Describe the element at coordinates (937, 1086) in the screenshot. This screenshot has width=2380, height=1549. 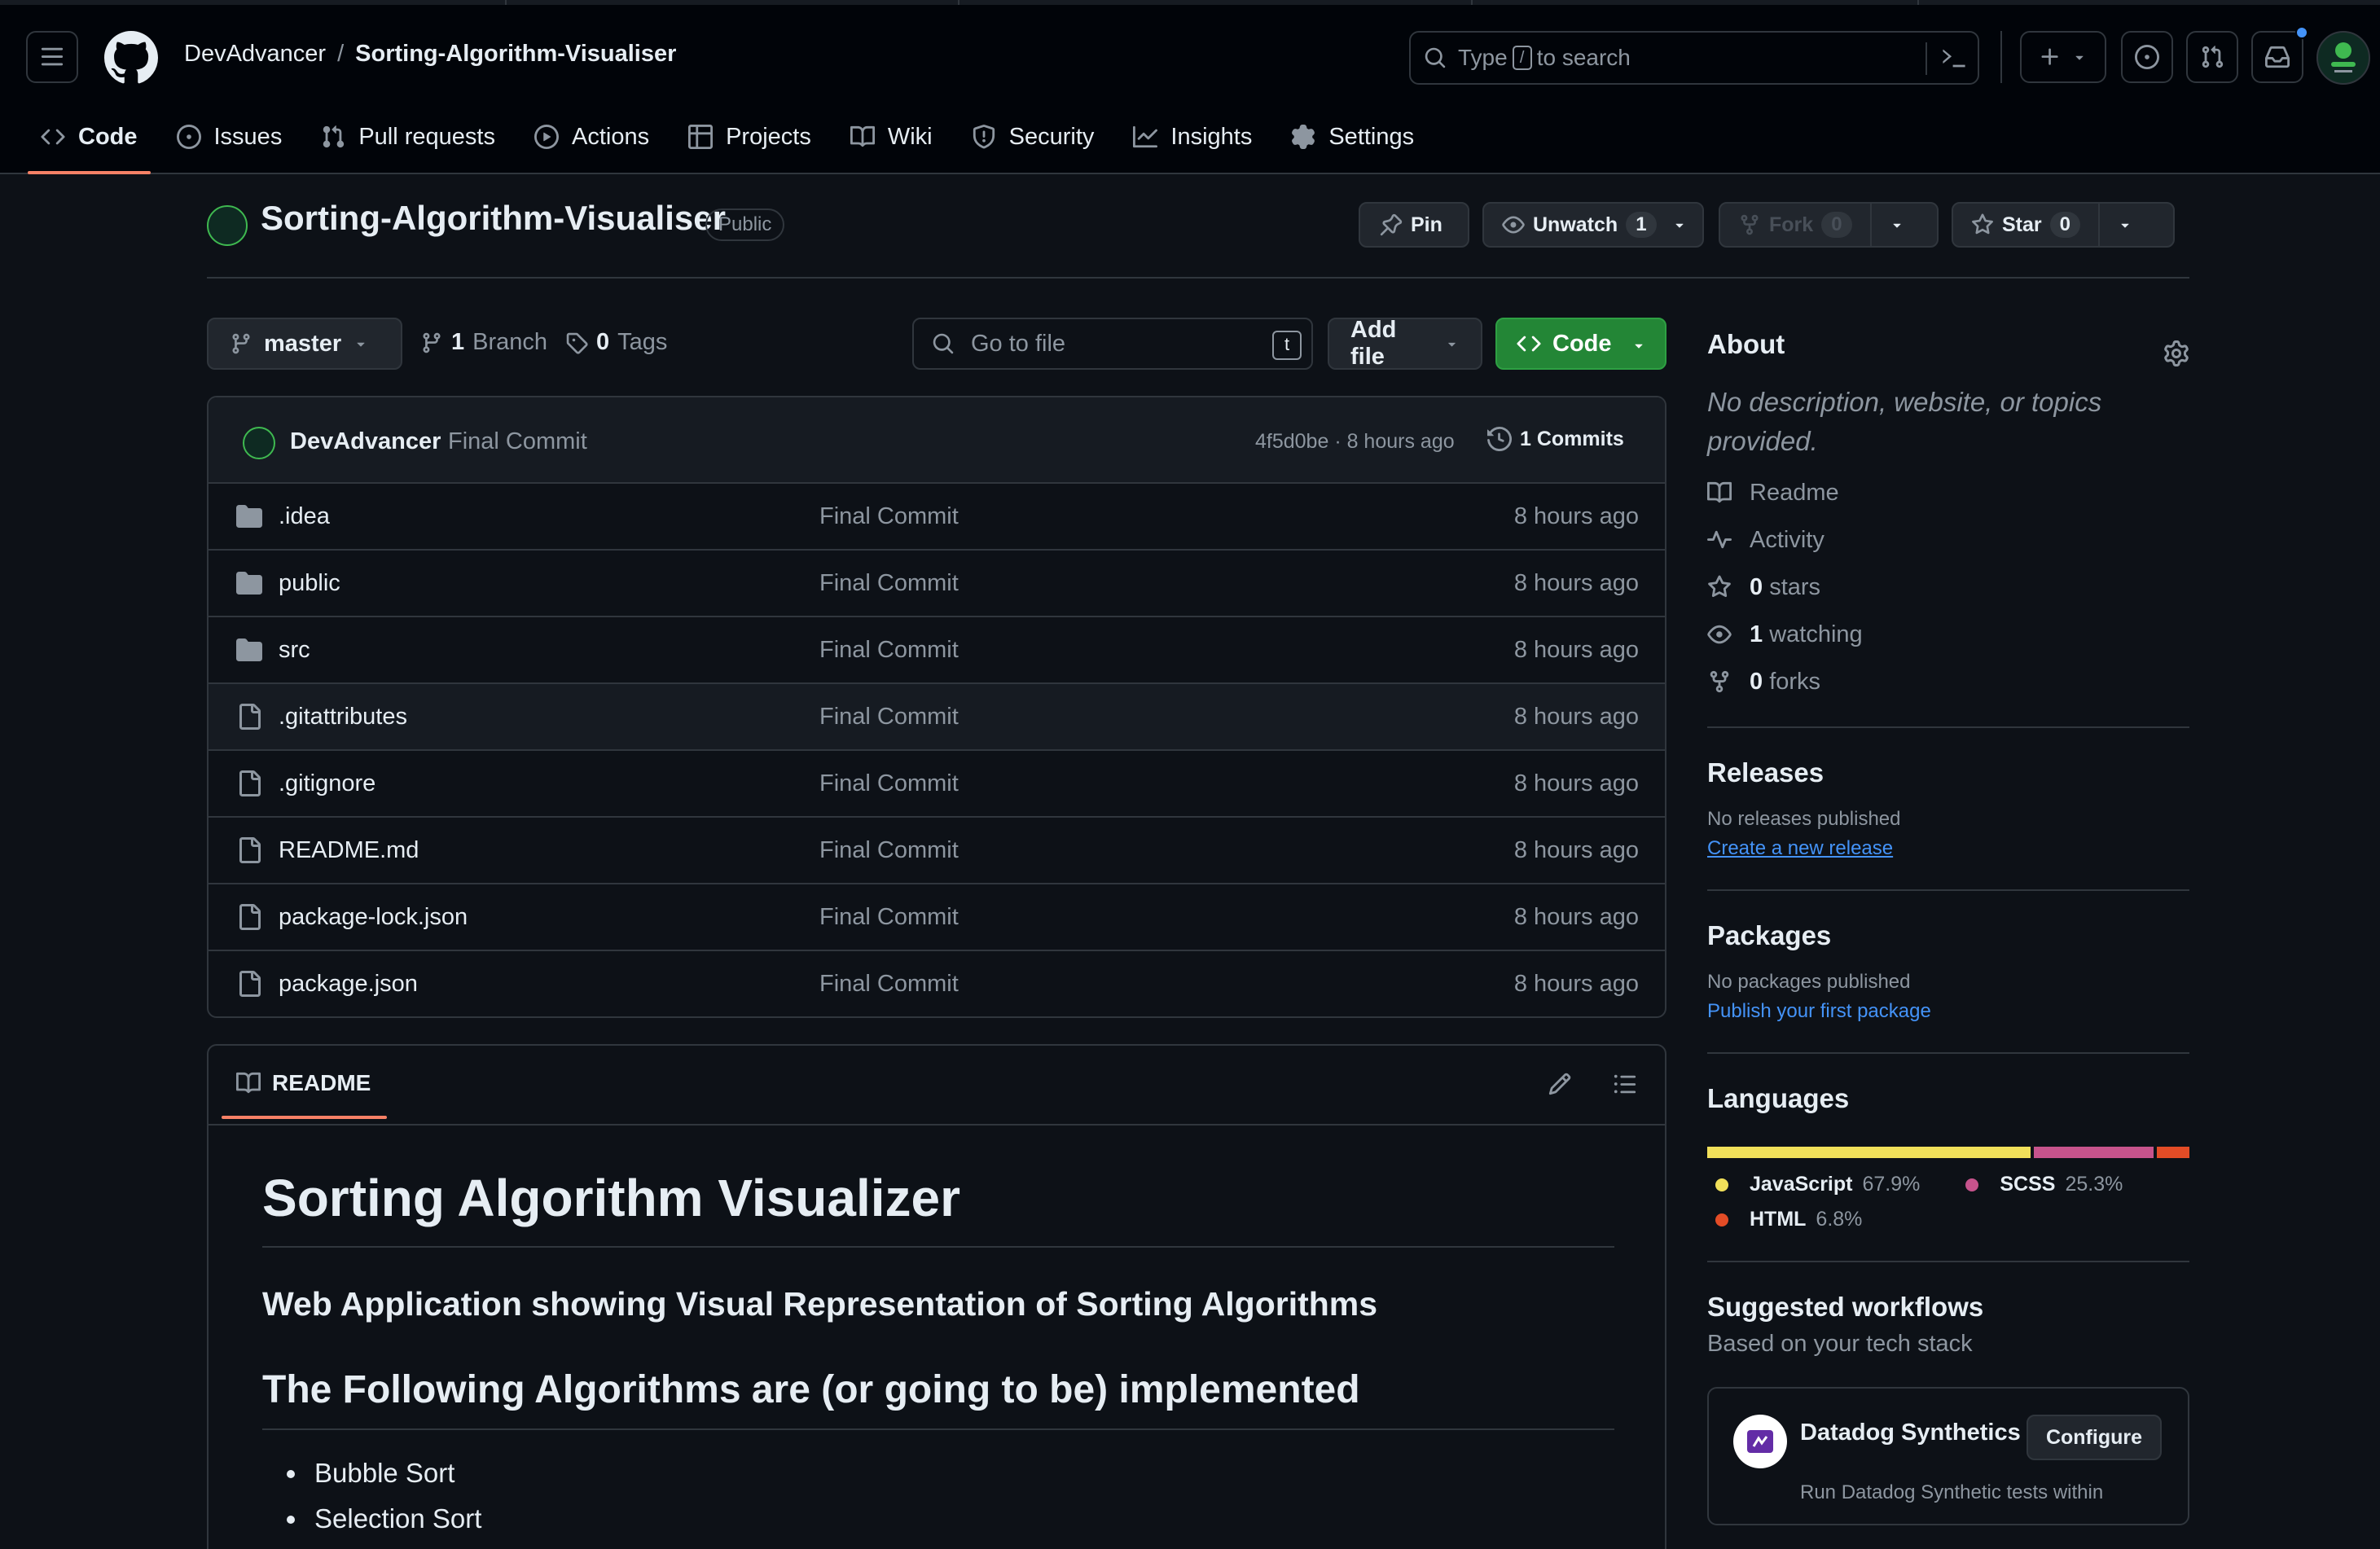
I see `readme-header: README` at that location.